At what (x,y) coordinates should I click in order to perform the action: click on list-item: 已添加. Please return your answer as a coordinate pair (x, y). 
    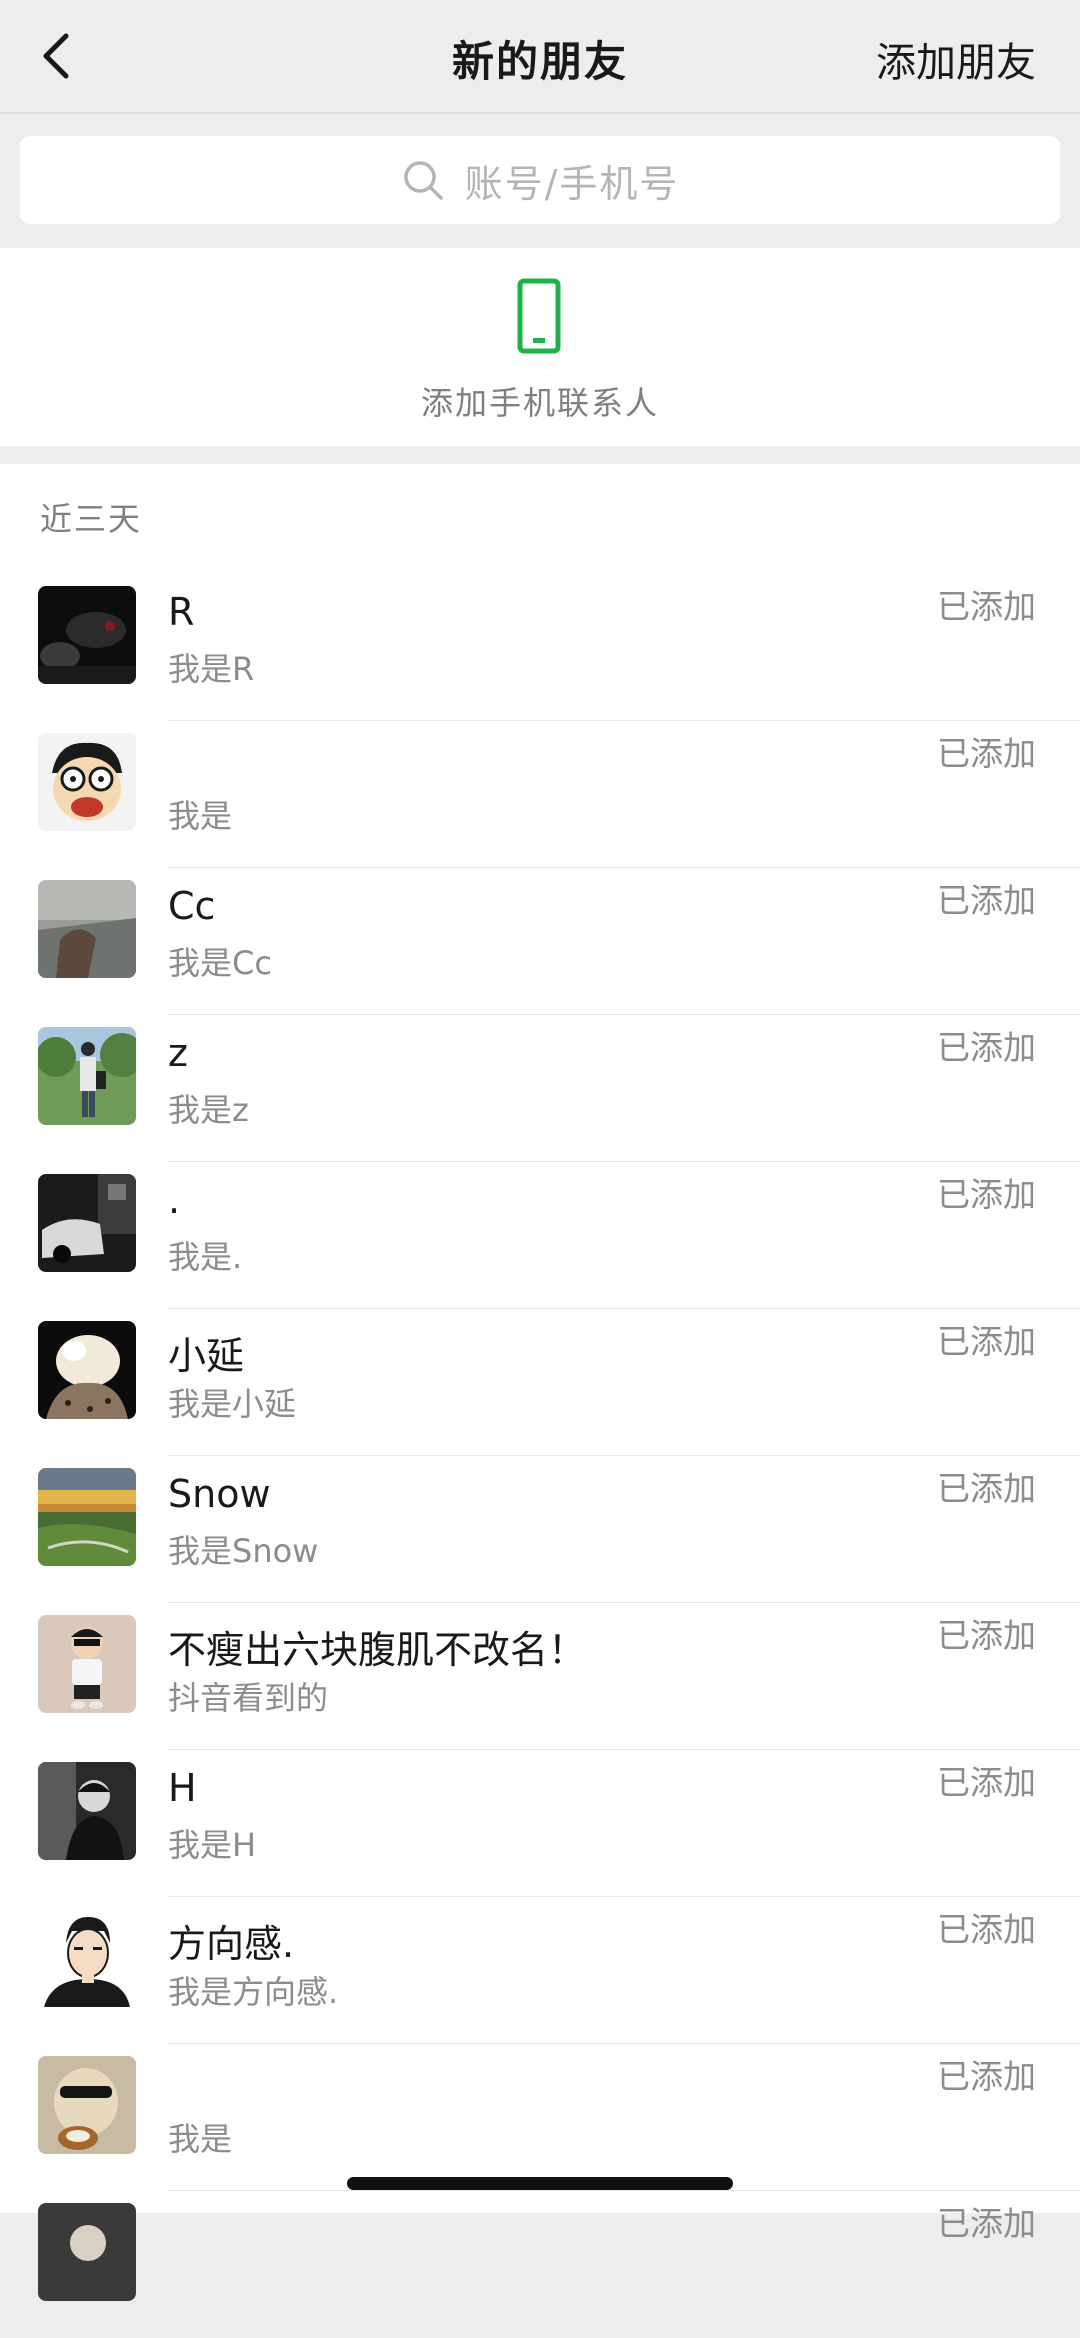
    Looking at the image, I should click on (540, 2264).